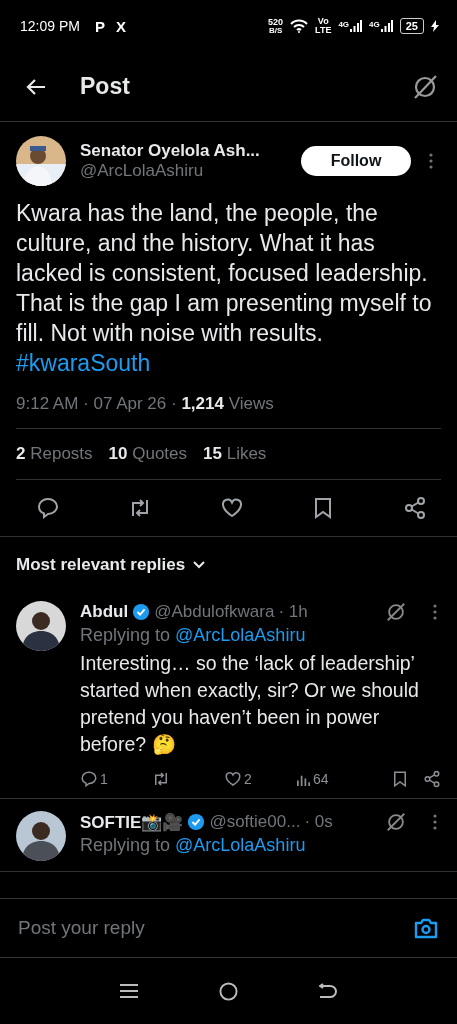 The height and width of the screenshot is (1024, 457). Describe the element at coordinates (50, 26) in the screenshot. I see `status-time: 12:09 PM` at that location.